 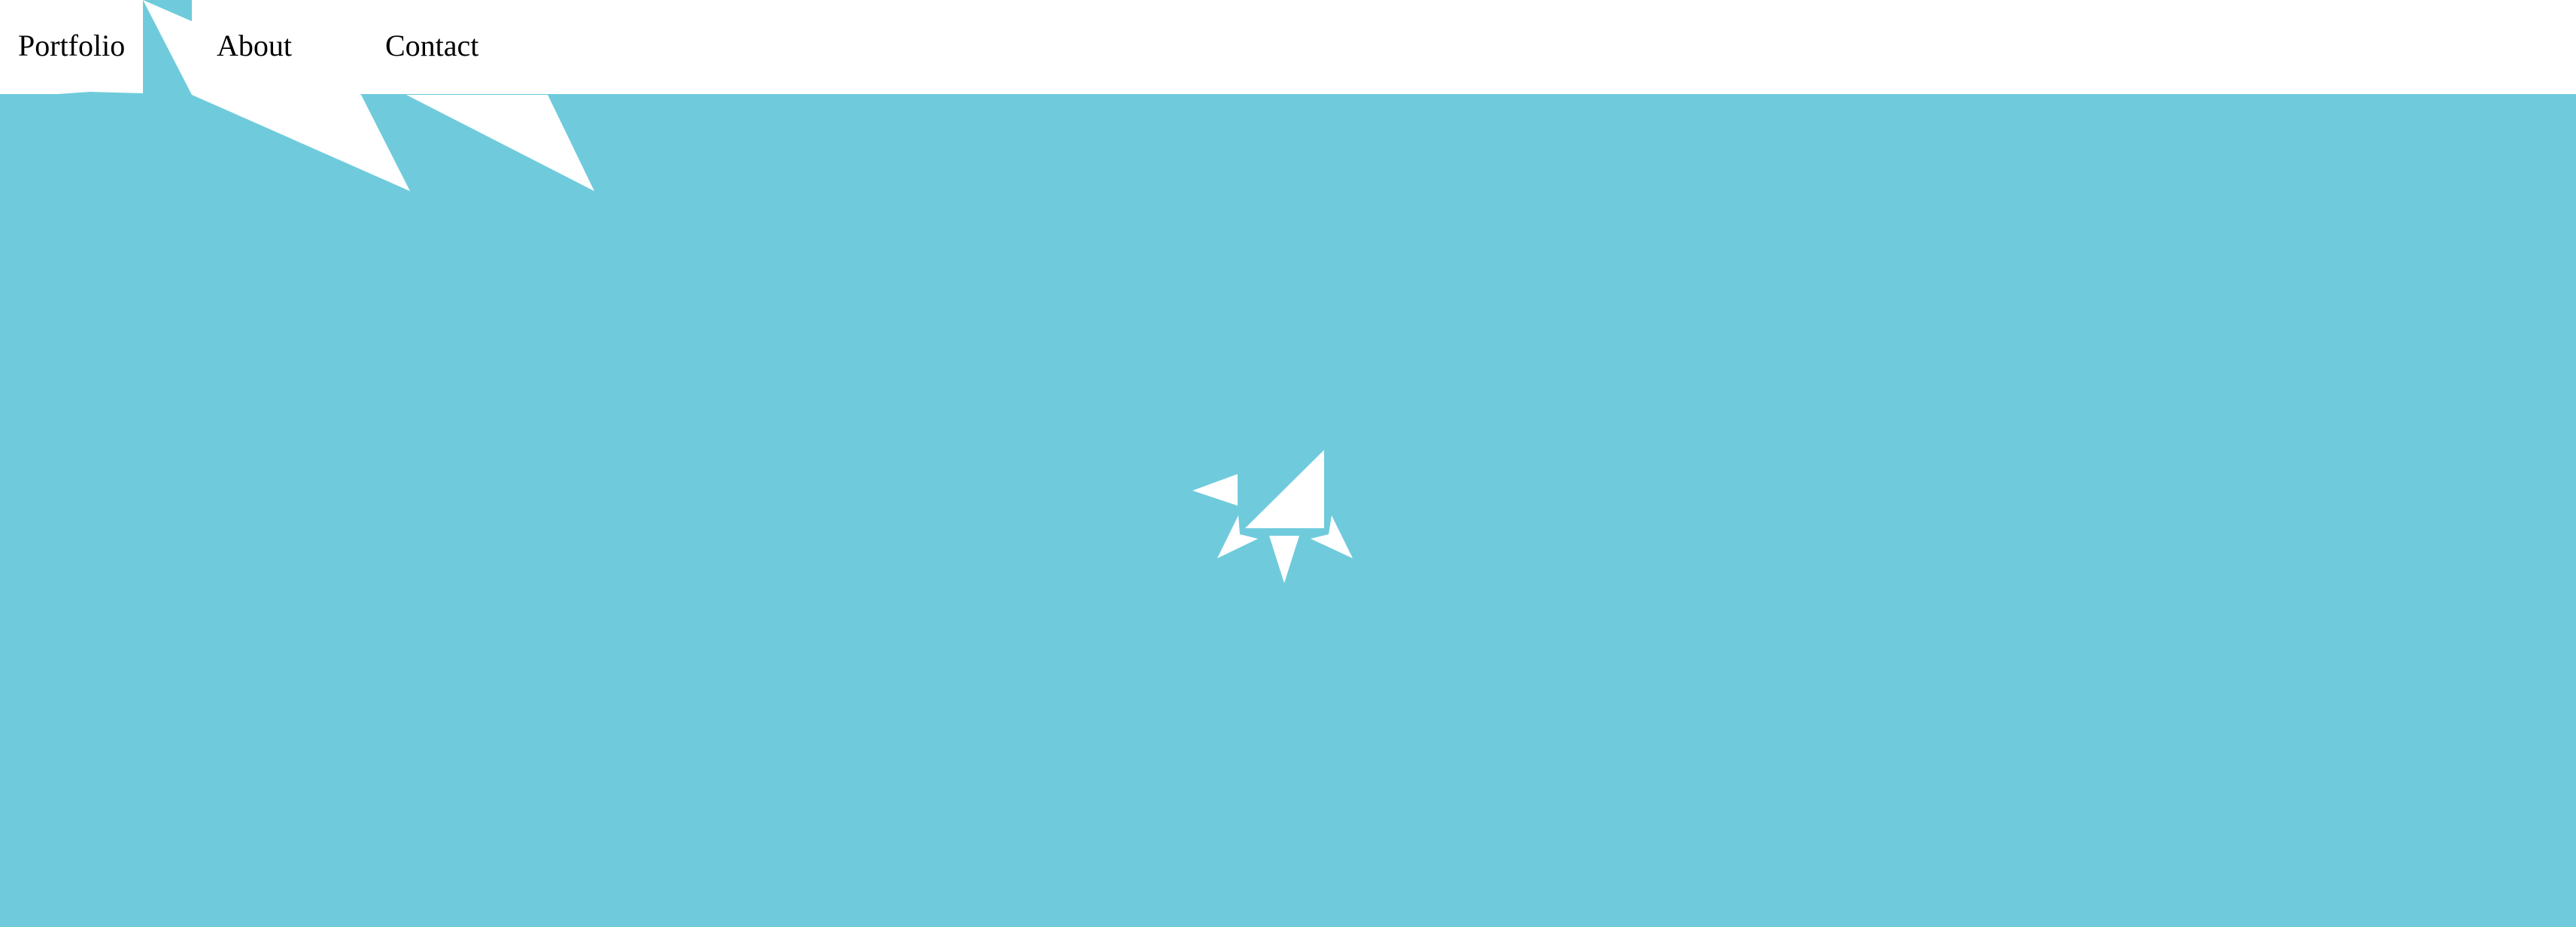 What do you see at coordinates (1273, 517) in the screenshot?
I see `origami-bird-icon` at bounding box center [1273, 517].